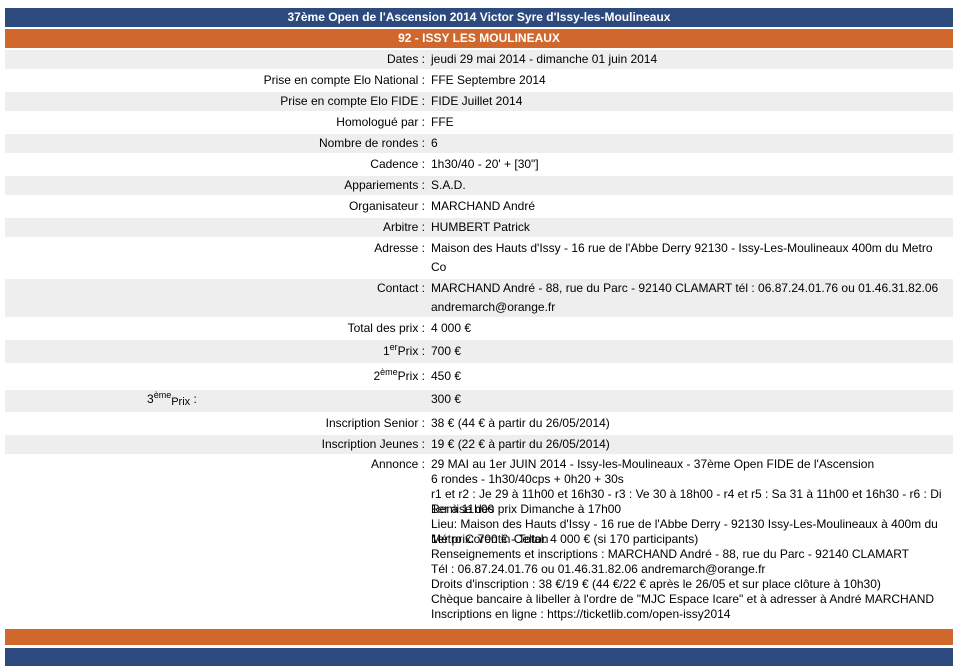 The image size is (963, 666). What do you see at coordinates (690, 185) in the screenshot?
I see `info-value: S.A.D.` at bounding box center [690, 185].